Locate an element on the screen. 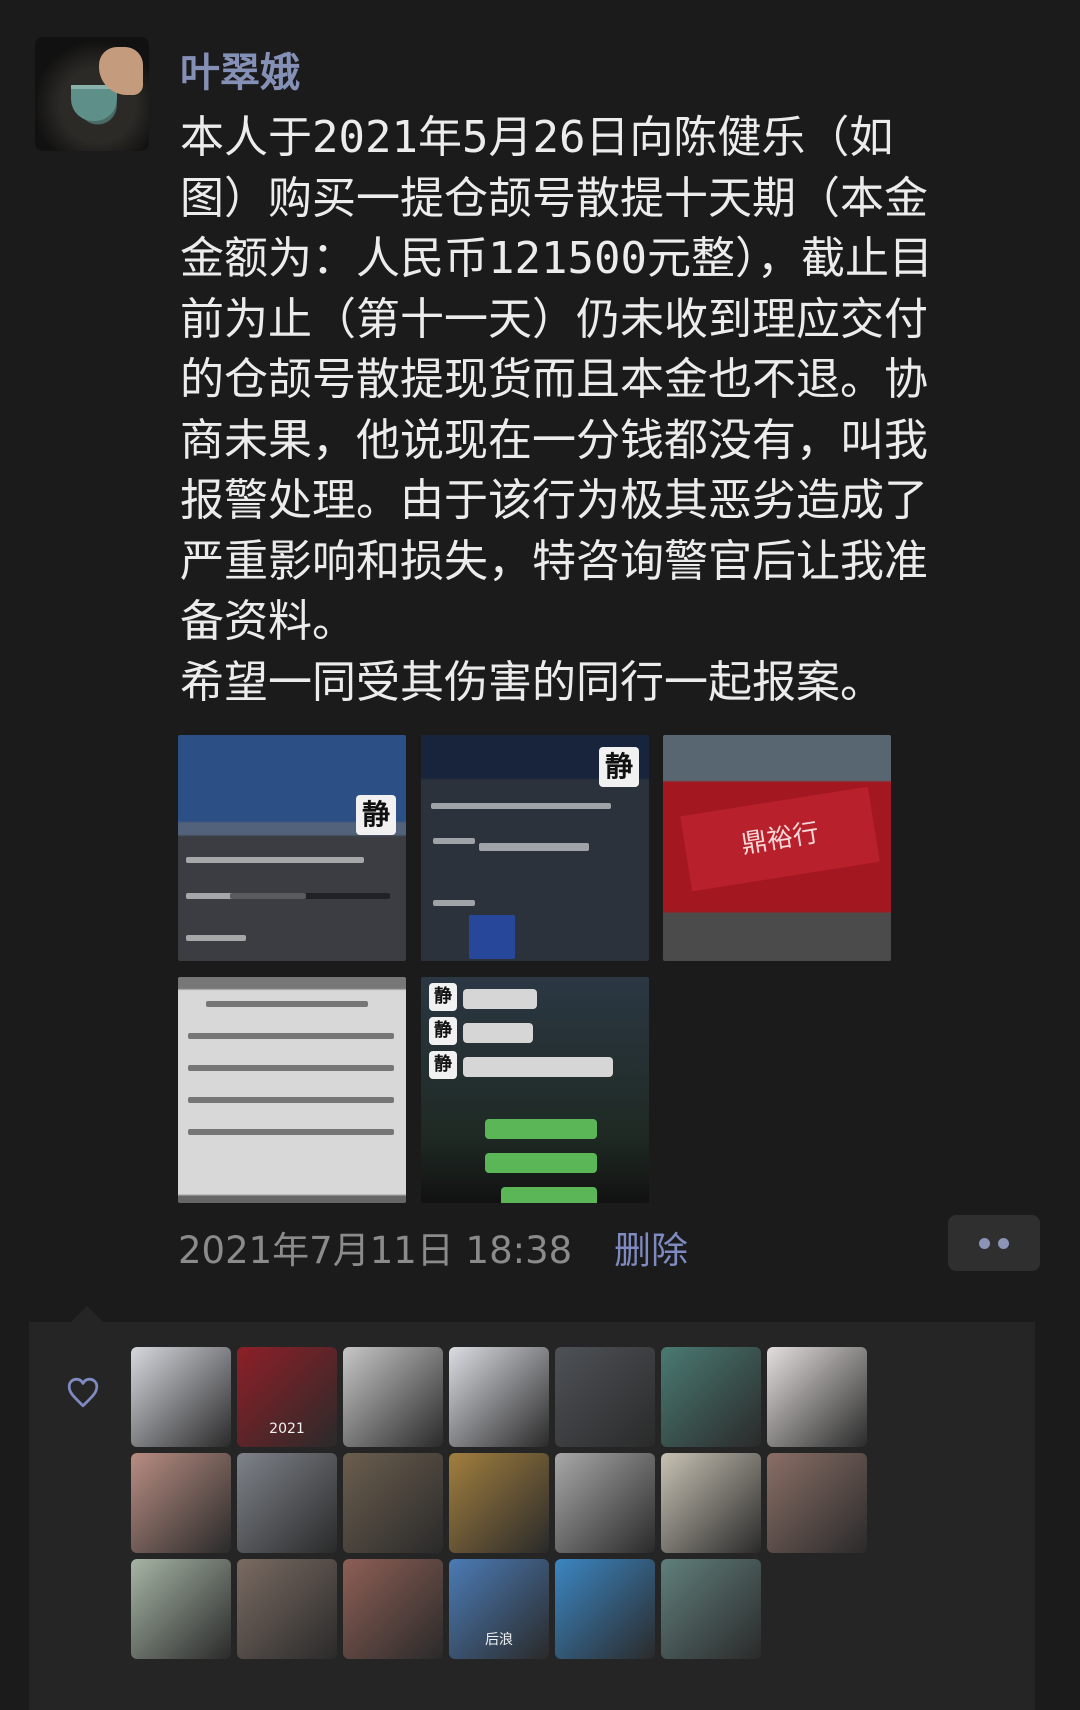  photo-1: 静 is located at coordinates (292, 848).